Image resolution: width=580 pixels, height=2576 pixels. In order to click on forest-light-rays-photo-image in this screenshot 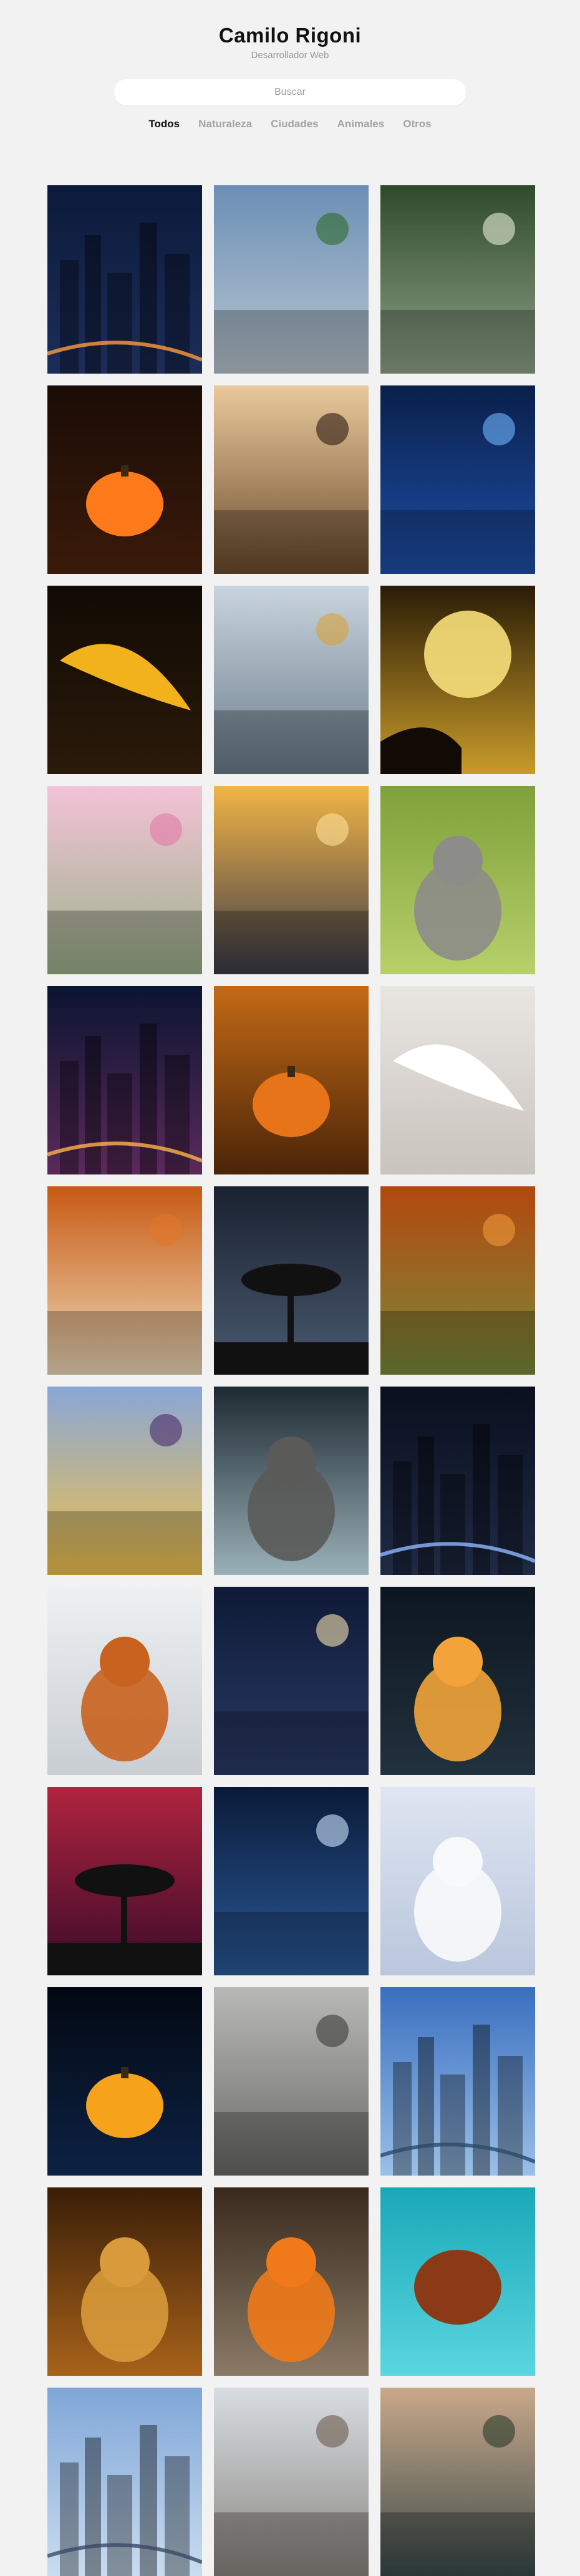, I will do `click(457, 279)`.